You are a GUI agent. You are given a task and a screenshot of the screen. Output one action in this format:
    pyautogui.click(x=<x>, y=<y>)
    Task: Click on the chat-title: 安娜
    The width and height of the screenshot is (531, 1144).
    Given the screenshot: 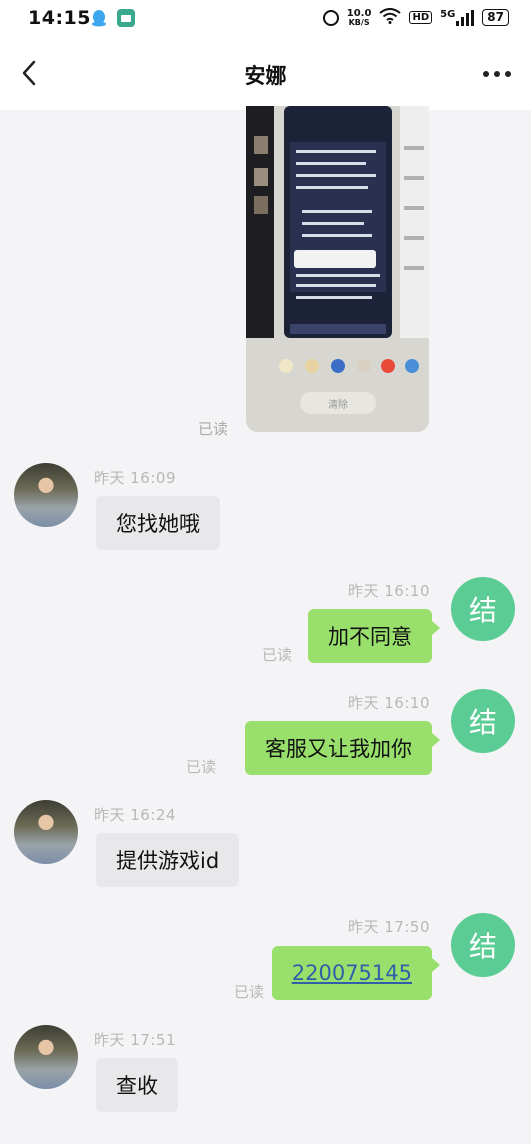 What is the action you would take?
    pyautogui.click(x=265, y=76)
    